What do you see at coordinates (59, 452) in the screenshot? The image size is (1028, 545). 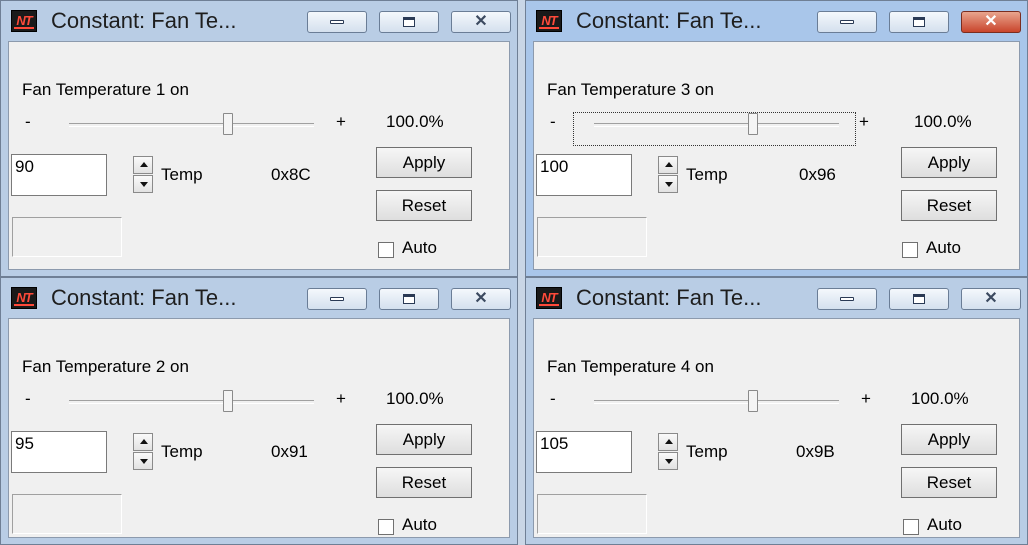 I see `temperature-input: 95` at bounding box center [59, 452].